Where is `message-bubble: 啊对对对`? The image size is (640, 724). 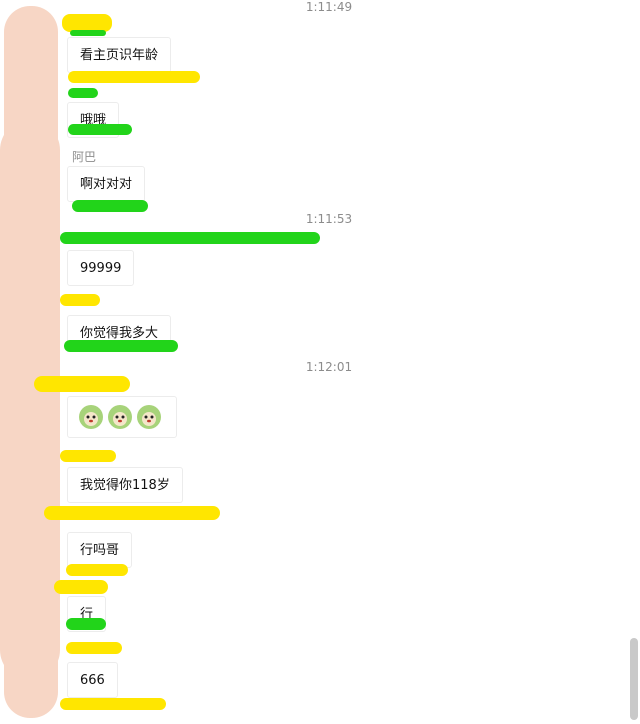
message-bubble: 啊对对对 is located at coordinates (106, 184).